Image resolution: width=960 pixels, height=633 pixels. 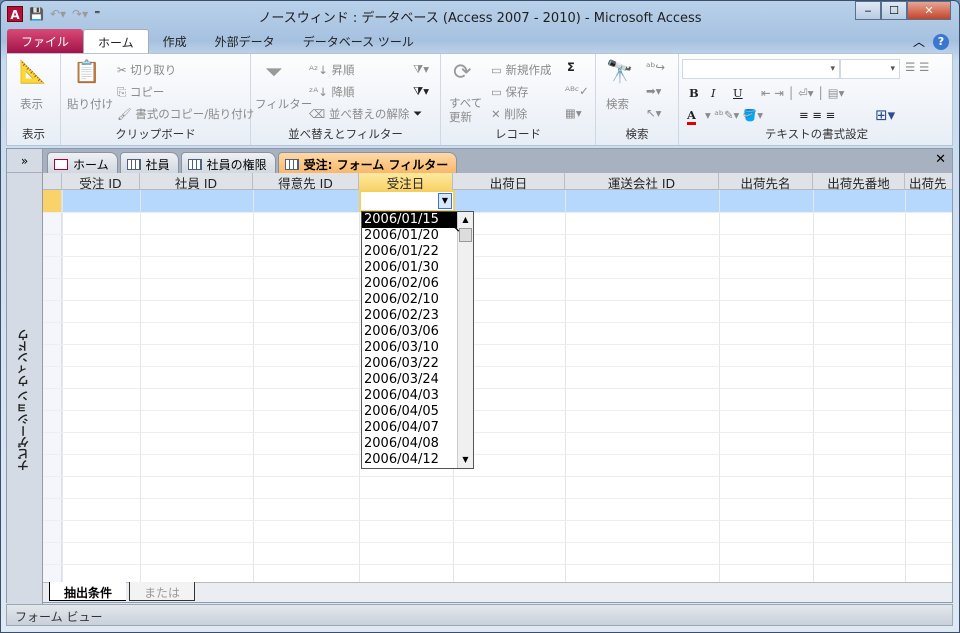 What do you see at coordinates (185, 114) in the screenshot?
I see `format-painter-button: 🖌 書式のコピー/貼り付け` at bounding box center [185, 114].